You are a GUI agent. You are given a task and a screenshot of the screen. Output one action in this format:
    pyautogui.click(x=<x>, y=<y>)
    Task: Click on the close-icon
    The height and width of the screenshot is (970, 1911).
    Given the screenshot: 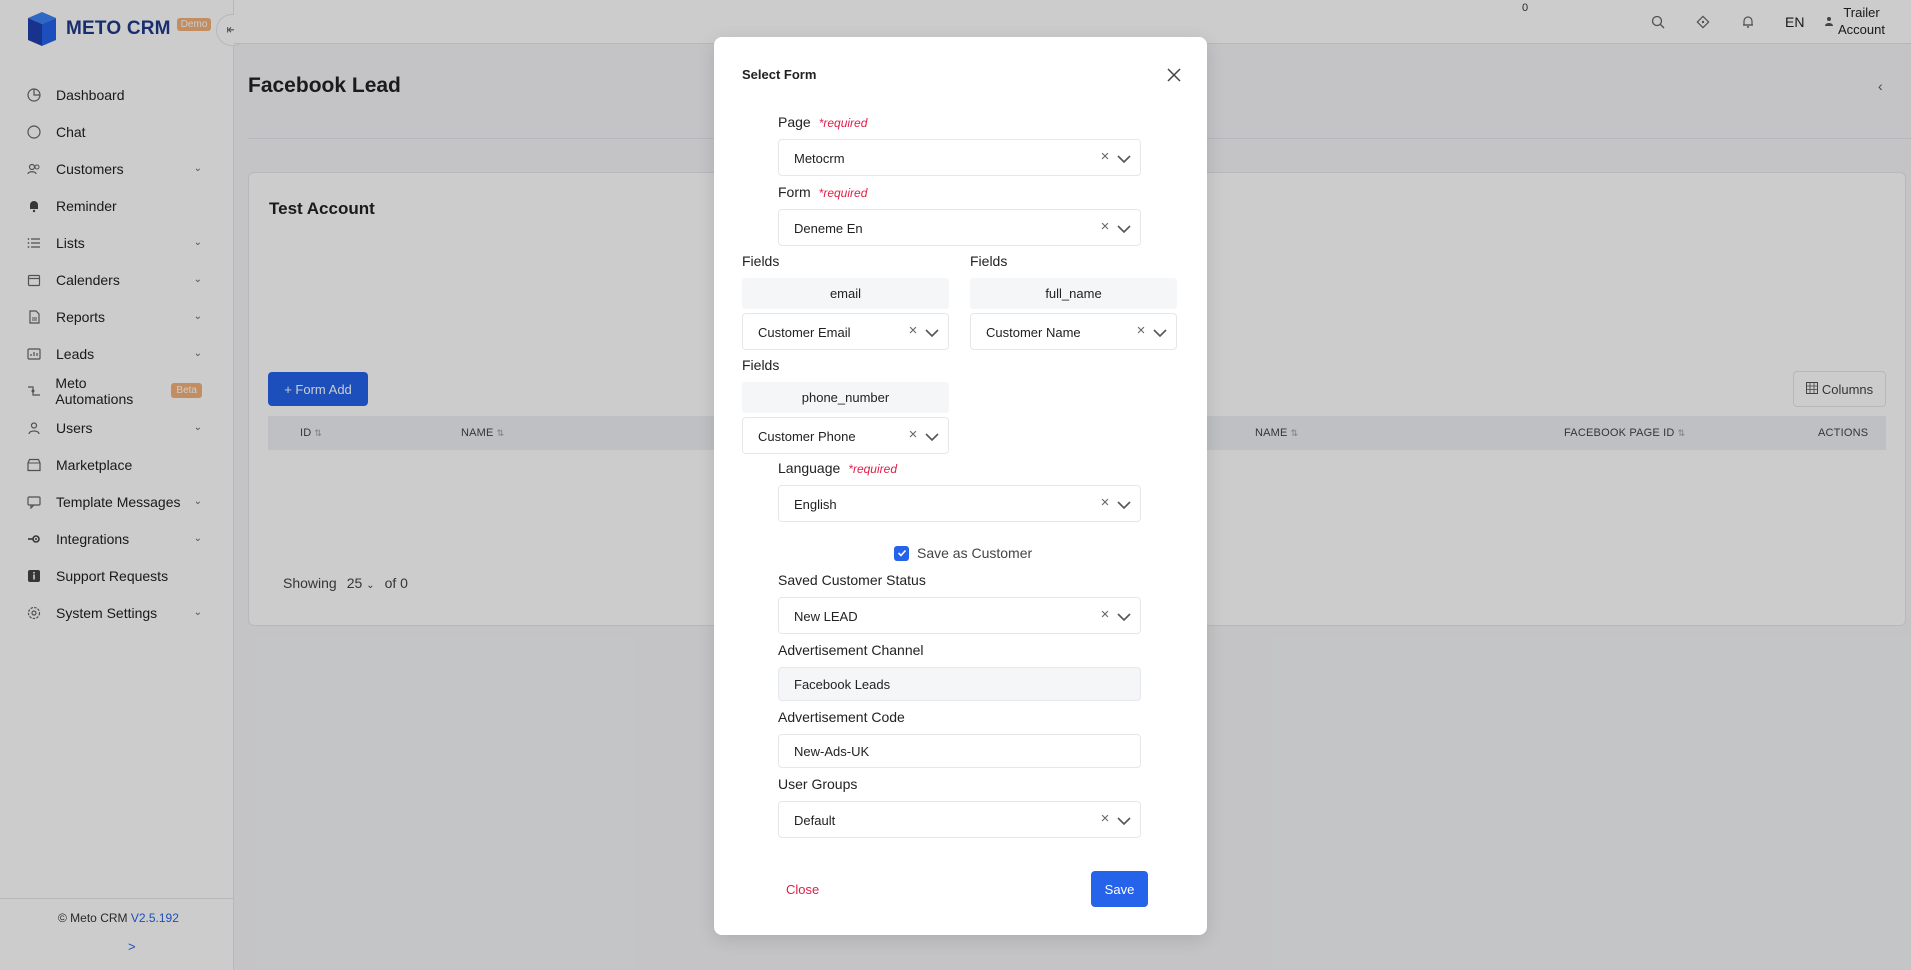 What is the action you would take?
    pyautogui.click(x=1174, y=75)
    